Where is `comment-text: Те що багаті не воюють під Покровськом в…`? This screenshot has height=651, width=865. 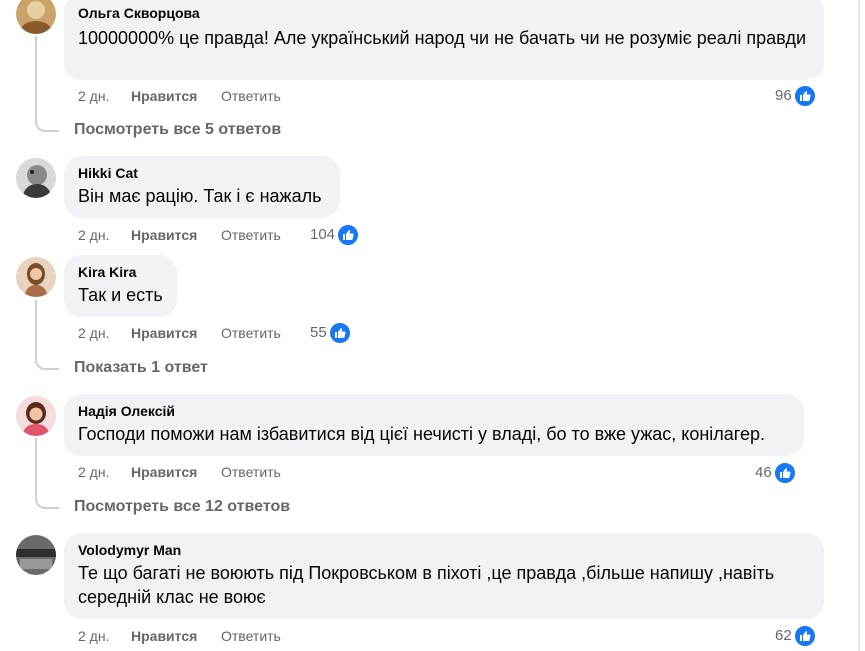
comment-text: Те що багаті не воюють під Покровськом в… is located at coordinates (426, 585).